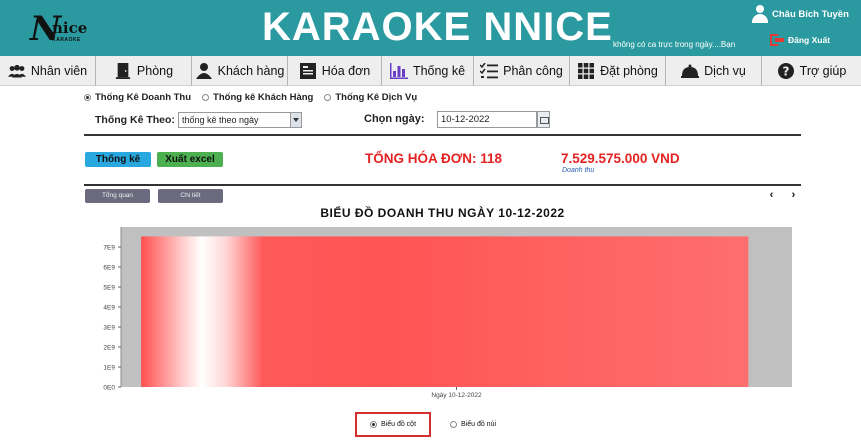 This screenshot has width=861, height=445. I want to click on menu-label: Nhân viên, so click(59, 71).